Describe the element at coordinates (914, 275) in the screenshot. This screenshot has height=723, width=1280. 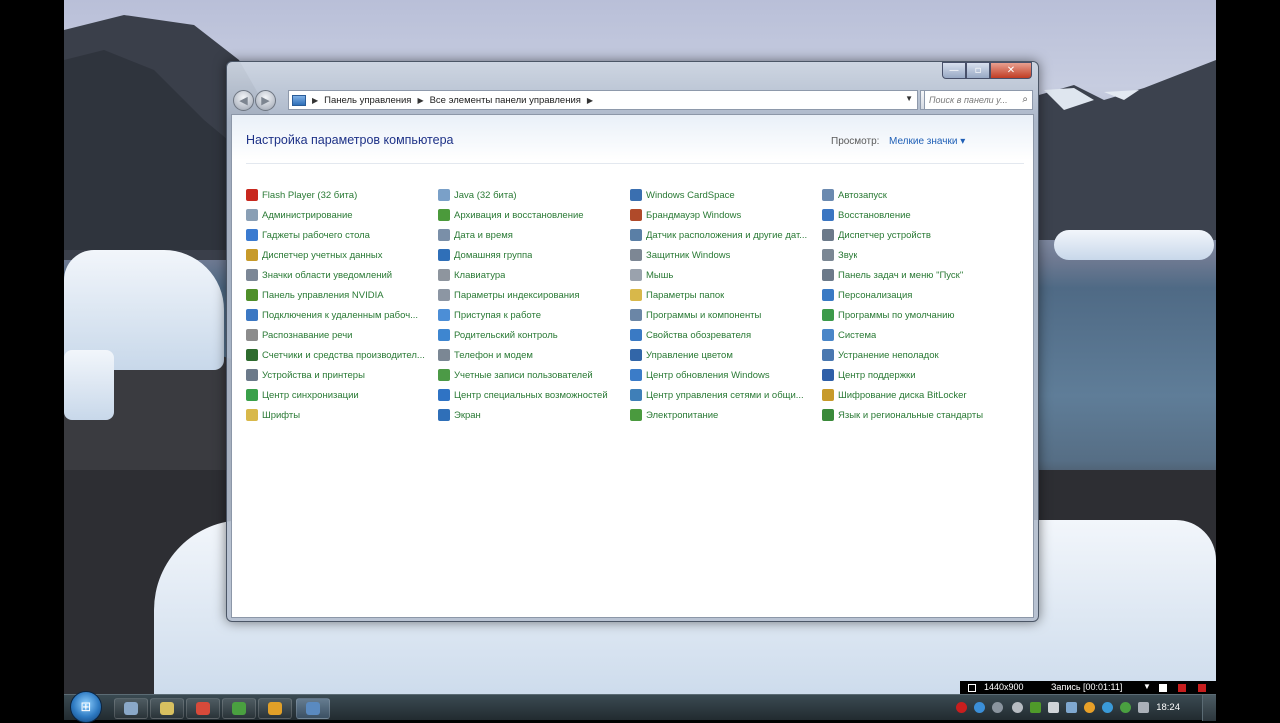
I see `control-panel-item: Панель задач и меню "Пуск"` at that location.